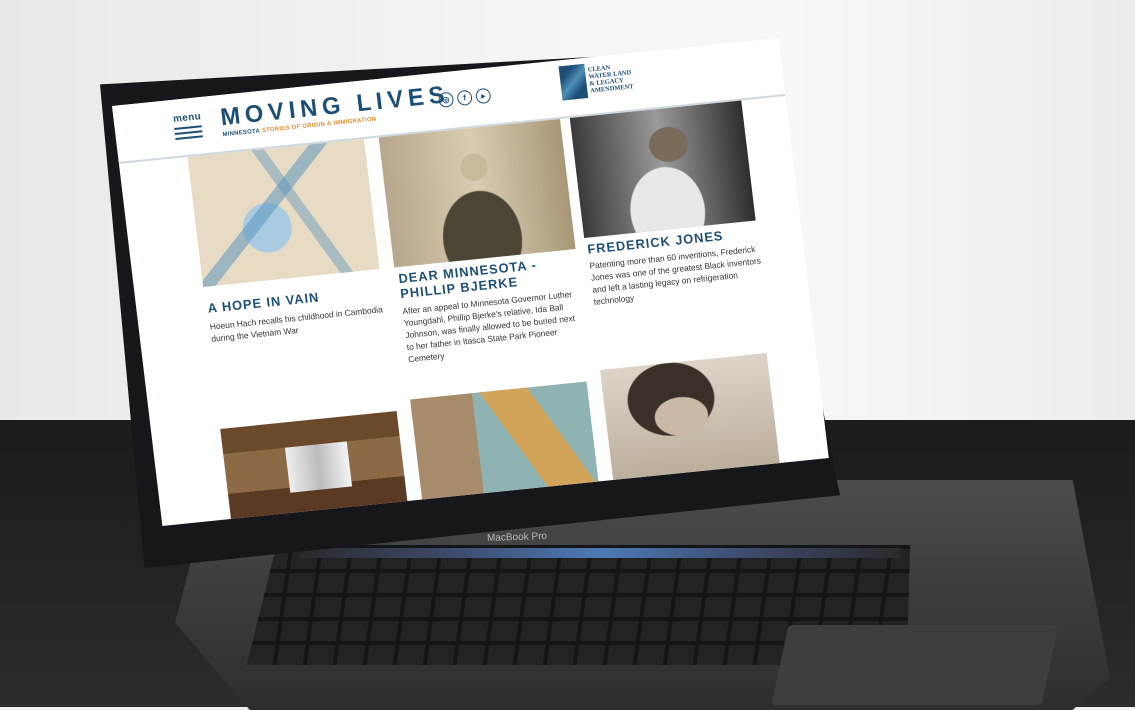 The image size is (1135, 710). What do you see at coordinates (483, 96) in the screenshot?
I see `youtube-icon: ▸` at bounding box center [483, 96].